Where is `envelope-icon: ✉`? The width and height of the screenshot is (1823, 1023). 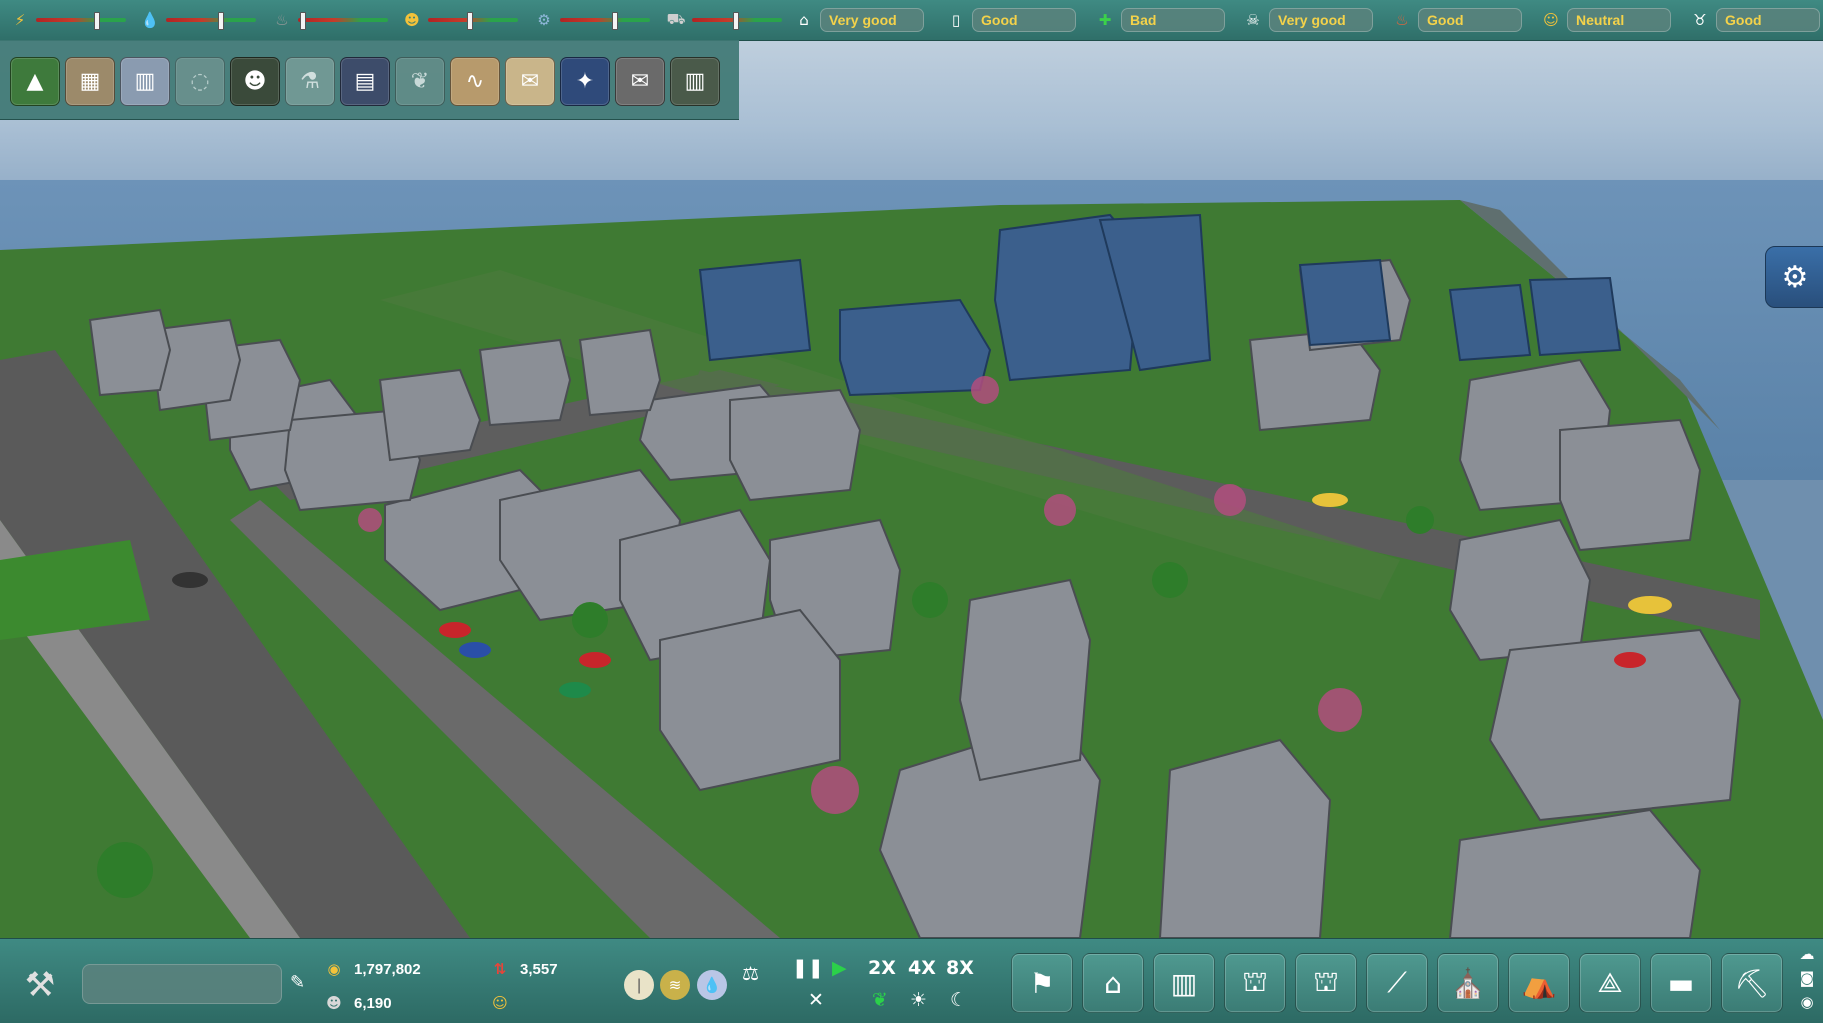 envelope-icon: ✉ is located at coordinates (640, 81).